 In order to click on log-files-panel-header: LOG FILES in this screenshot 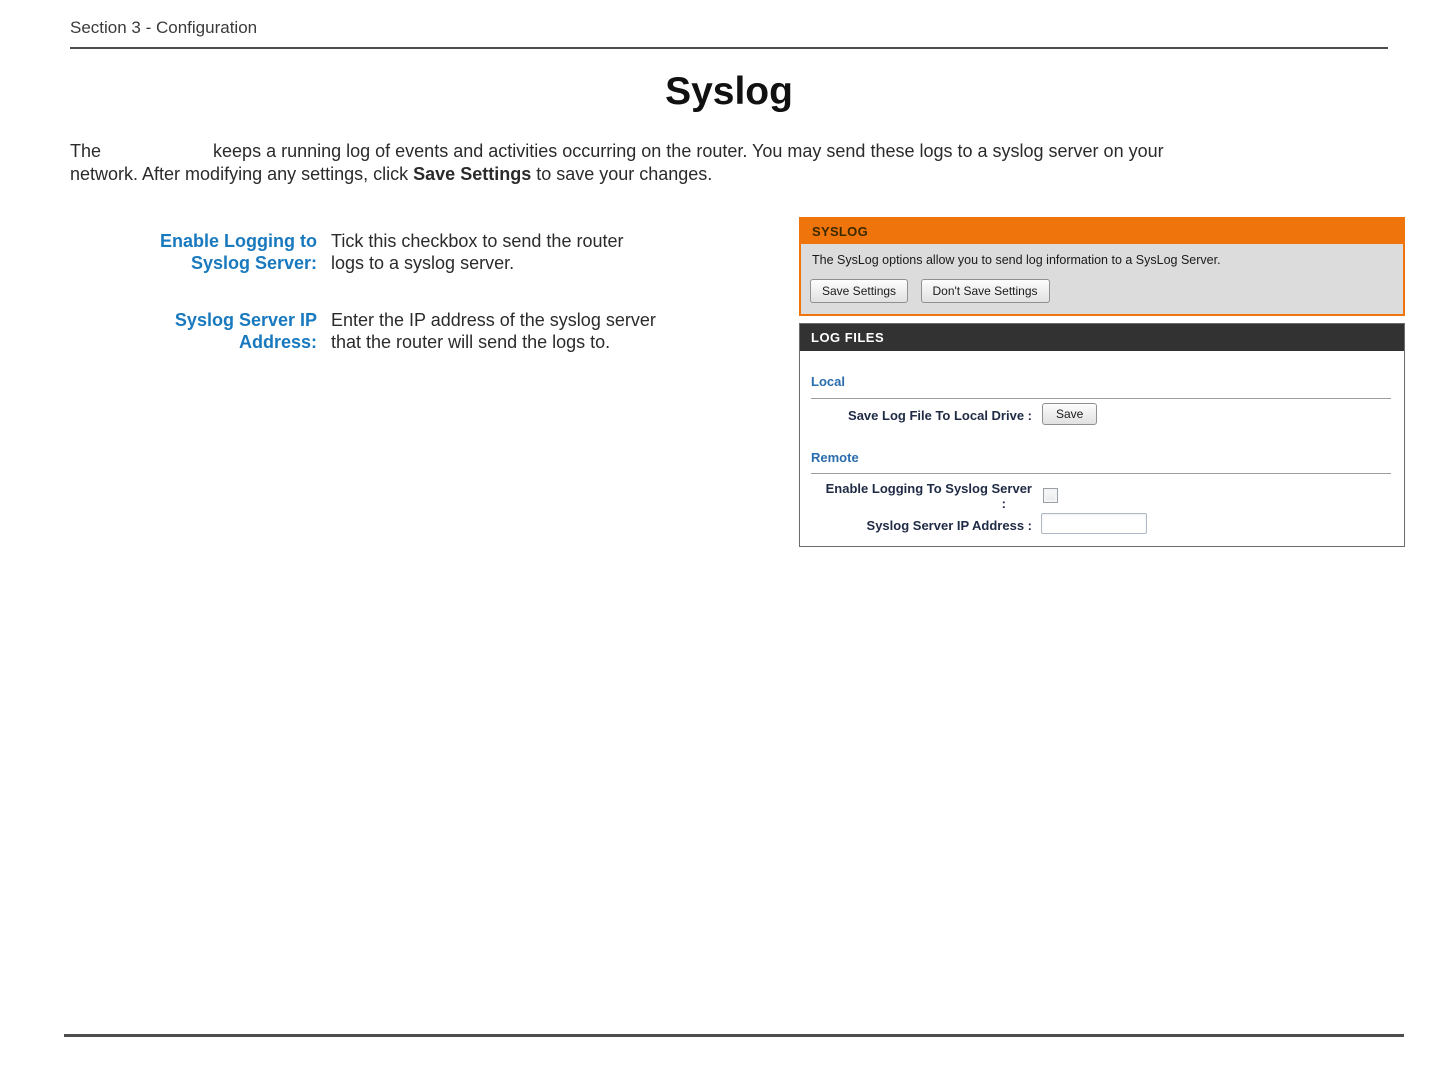, I will do `click(1102, 337)`.